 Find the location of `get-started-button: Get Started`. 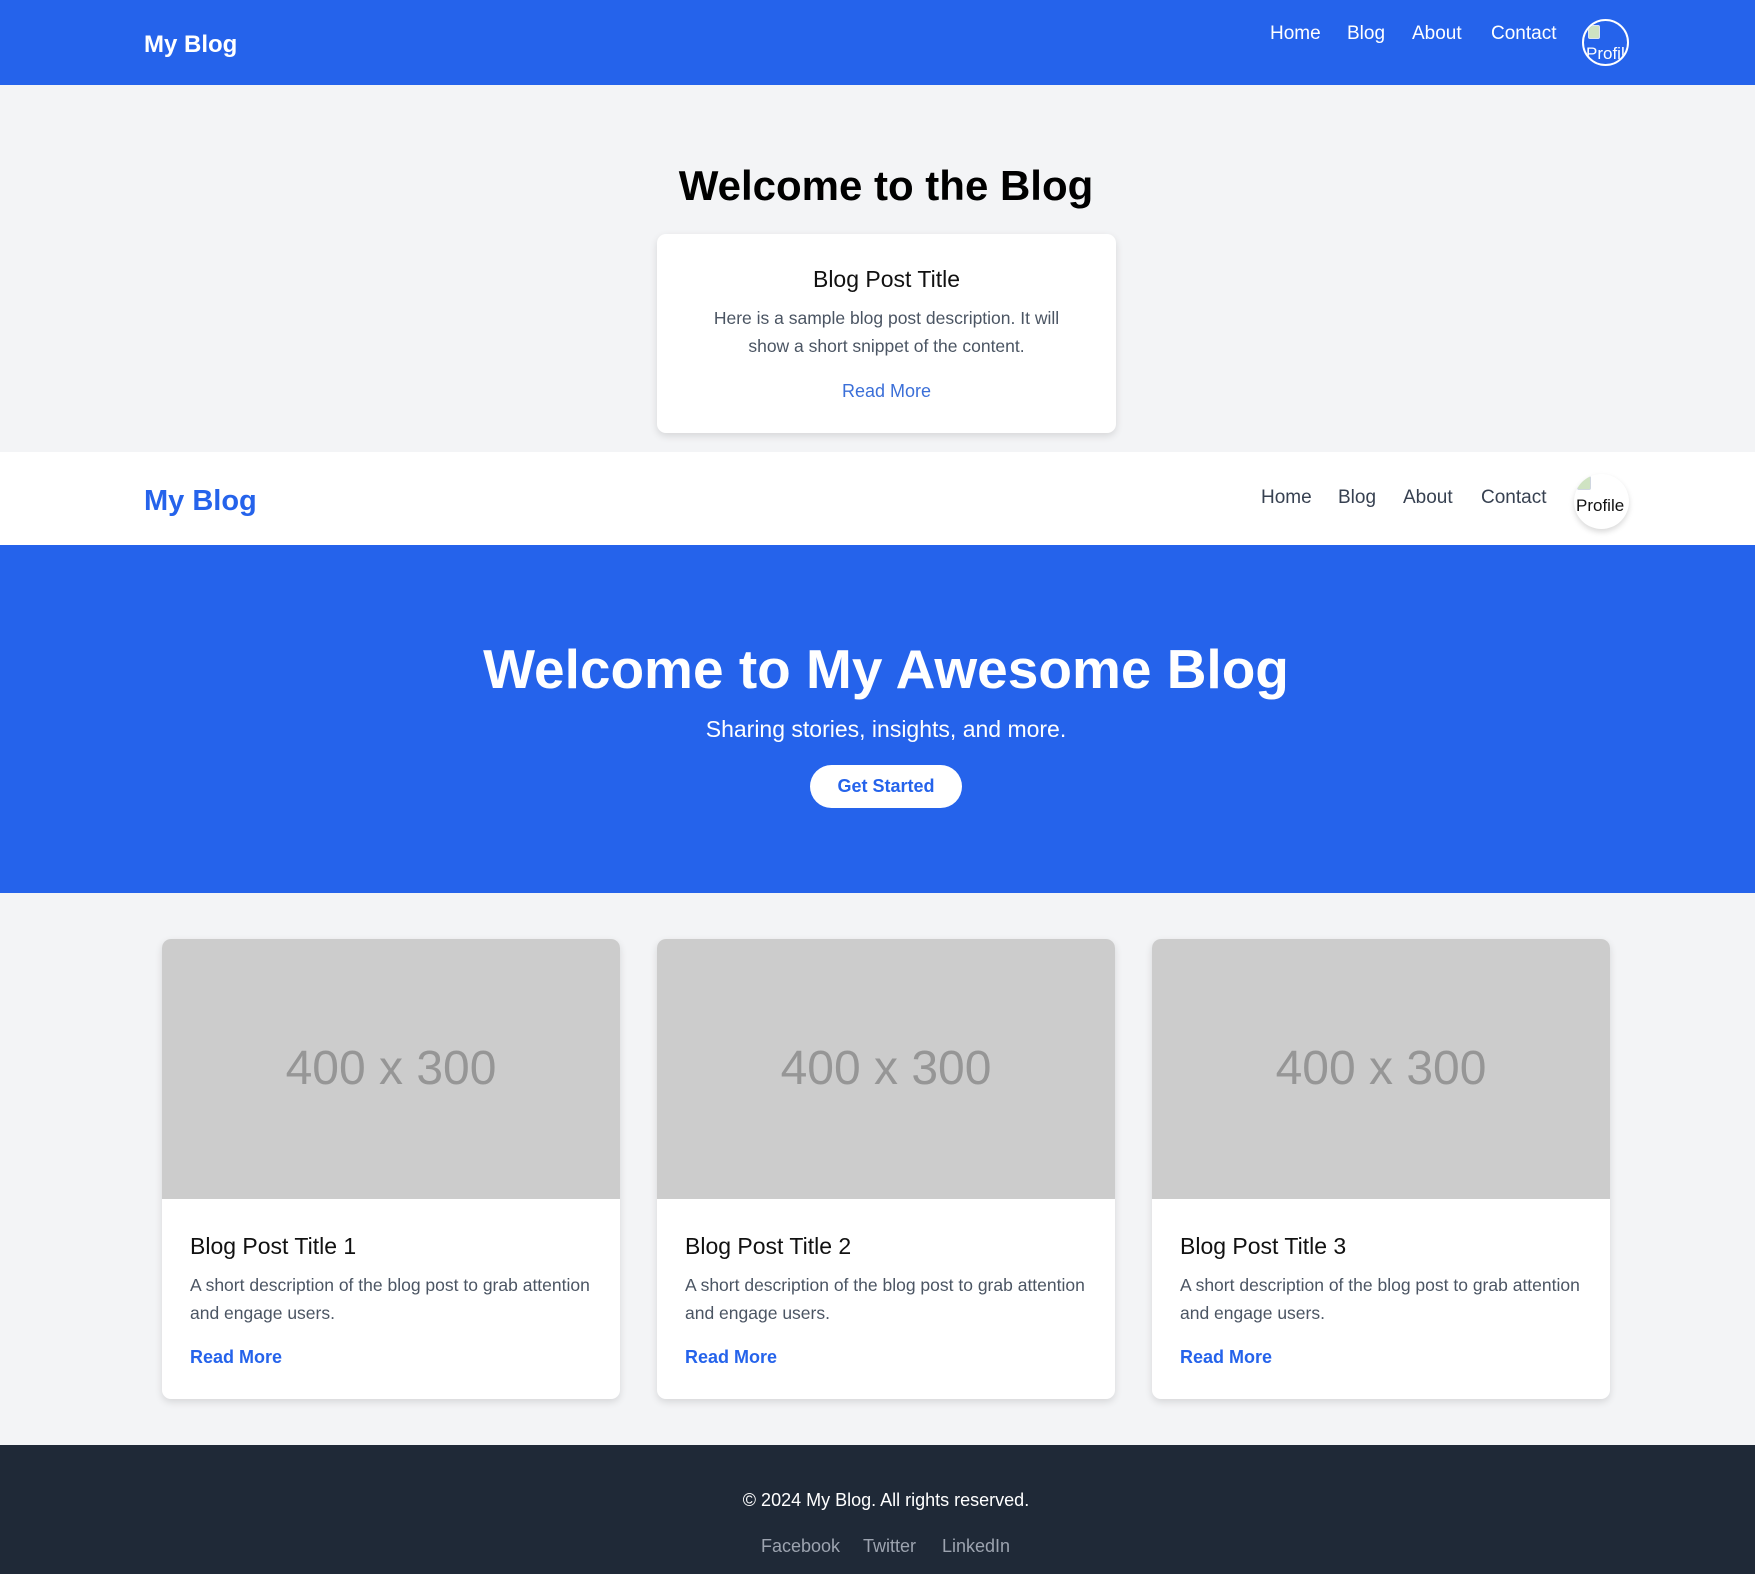

get-started-button: Get Started is located at coordinates (886, 786).